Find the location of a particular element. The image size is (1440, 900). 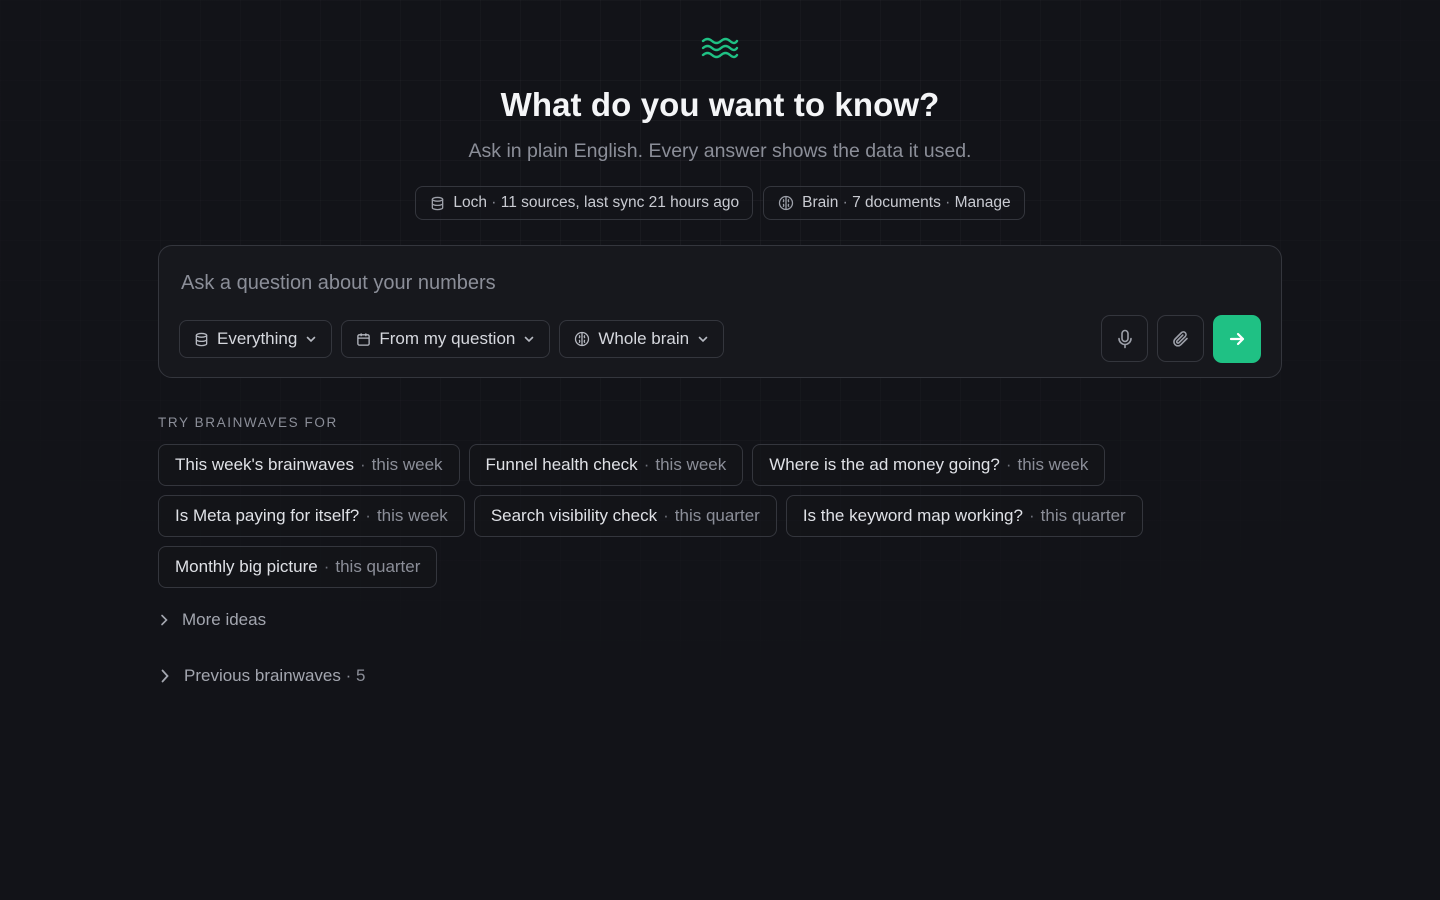

source-name: Loch is located at coordinates (470, 202).